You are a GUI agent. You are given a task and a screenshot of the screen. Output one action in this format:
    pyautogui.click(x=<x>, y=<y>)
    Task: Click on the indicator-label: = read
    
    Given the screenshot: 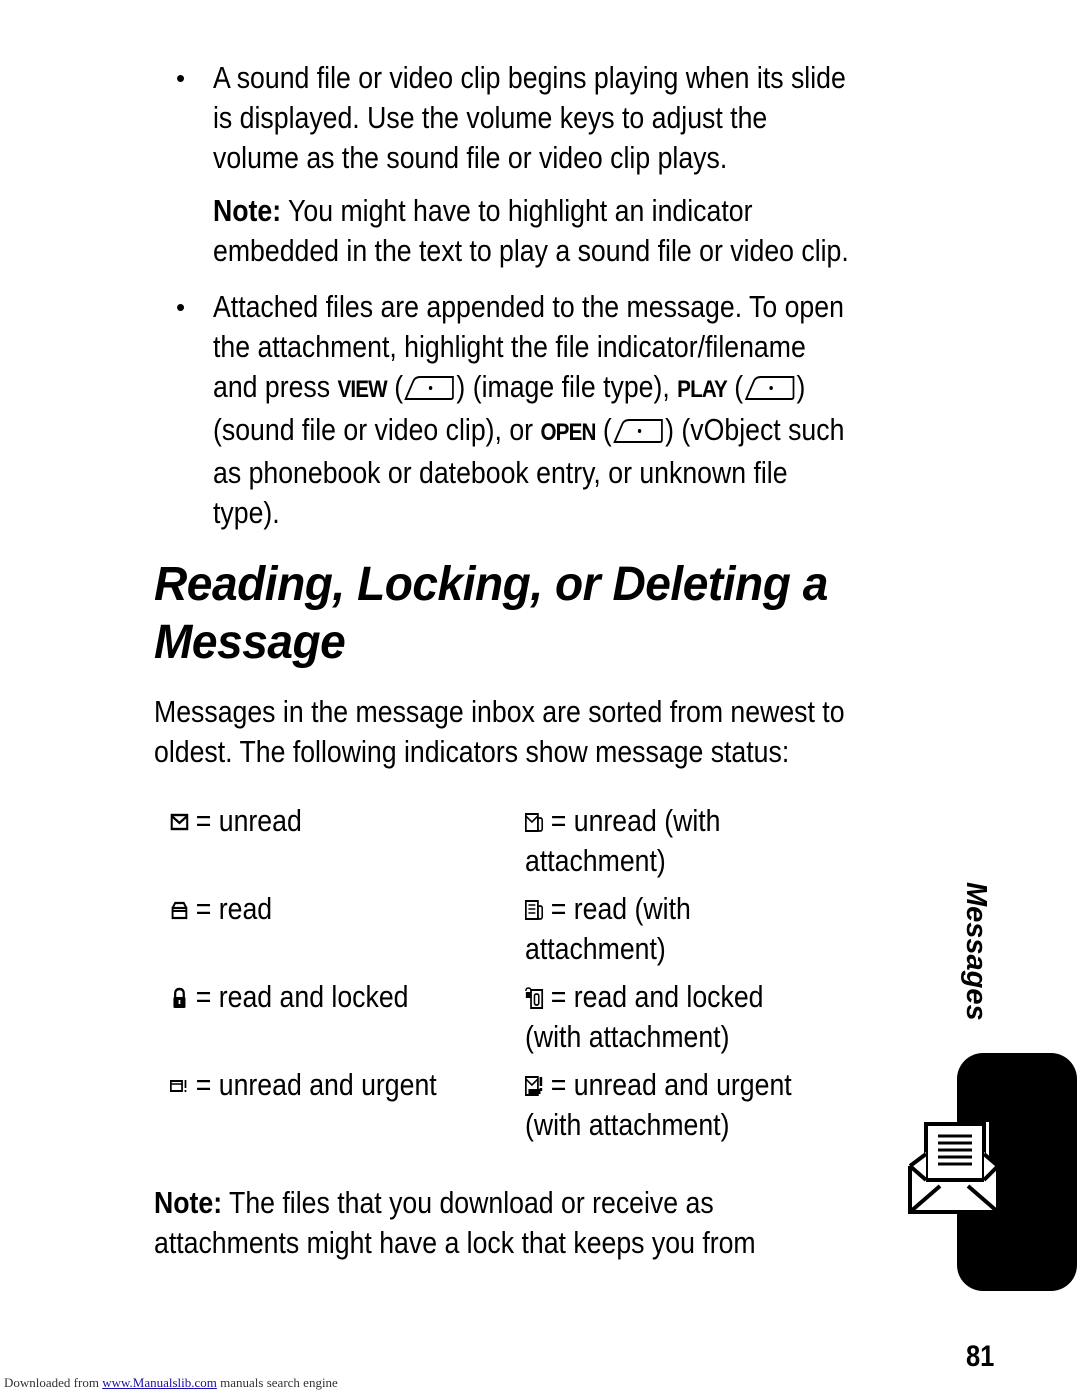 What is the action you would take?
    pyautogui.click(x=234, y=908)
    